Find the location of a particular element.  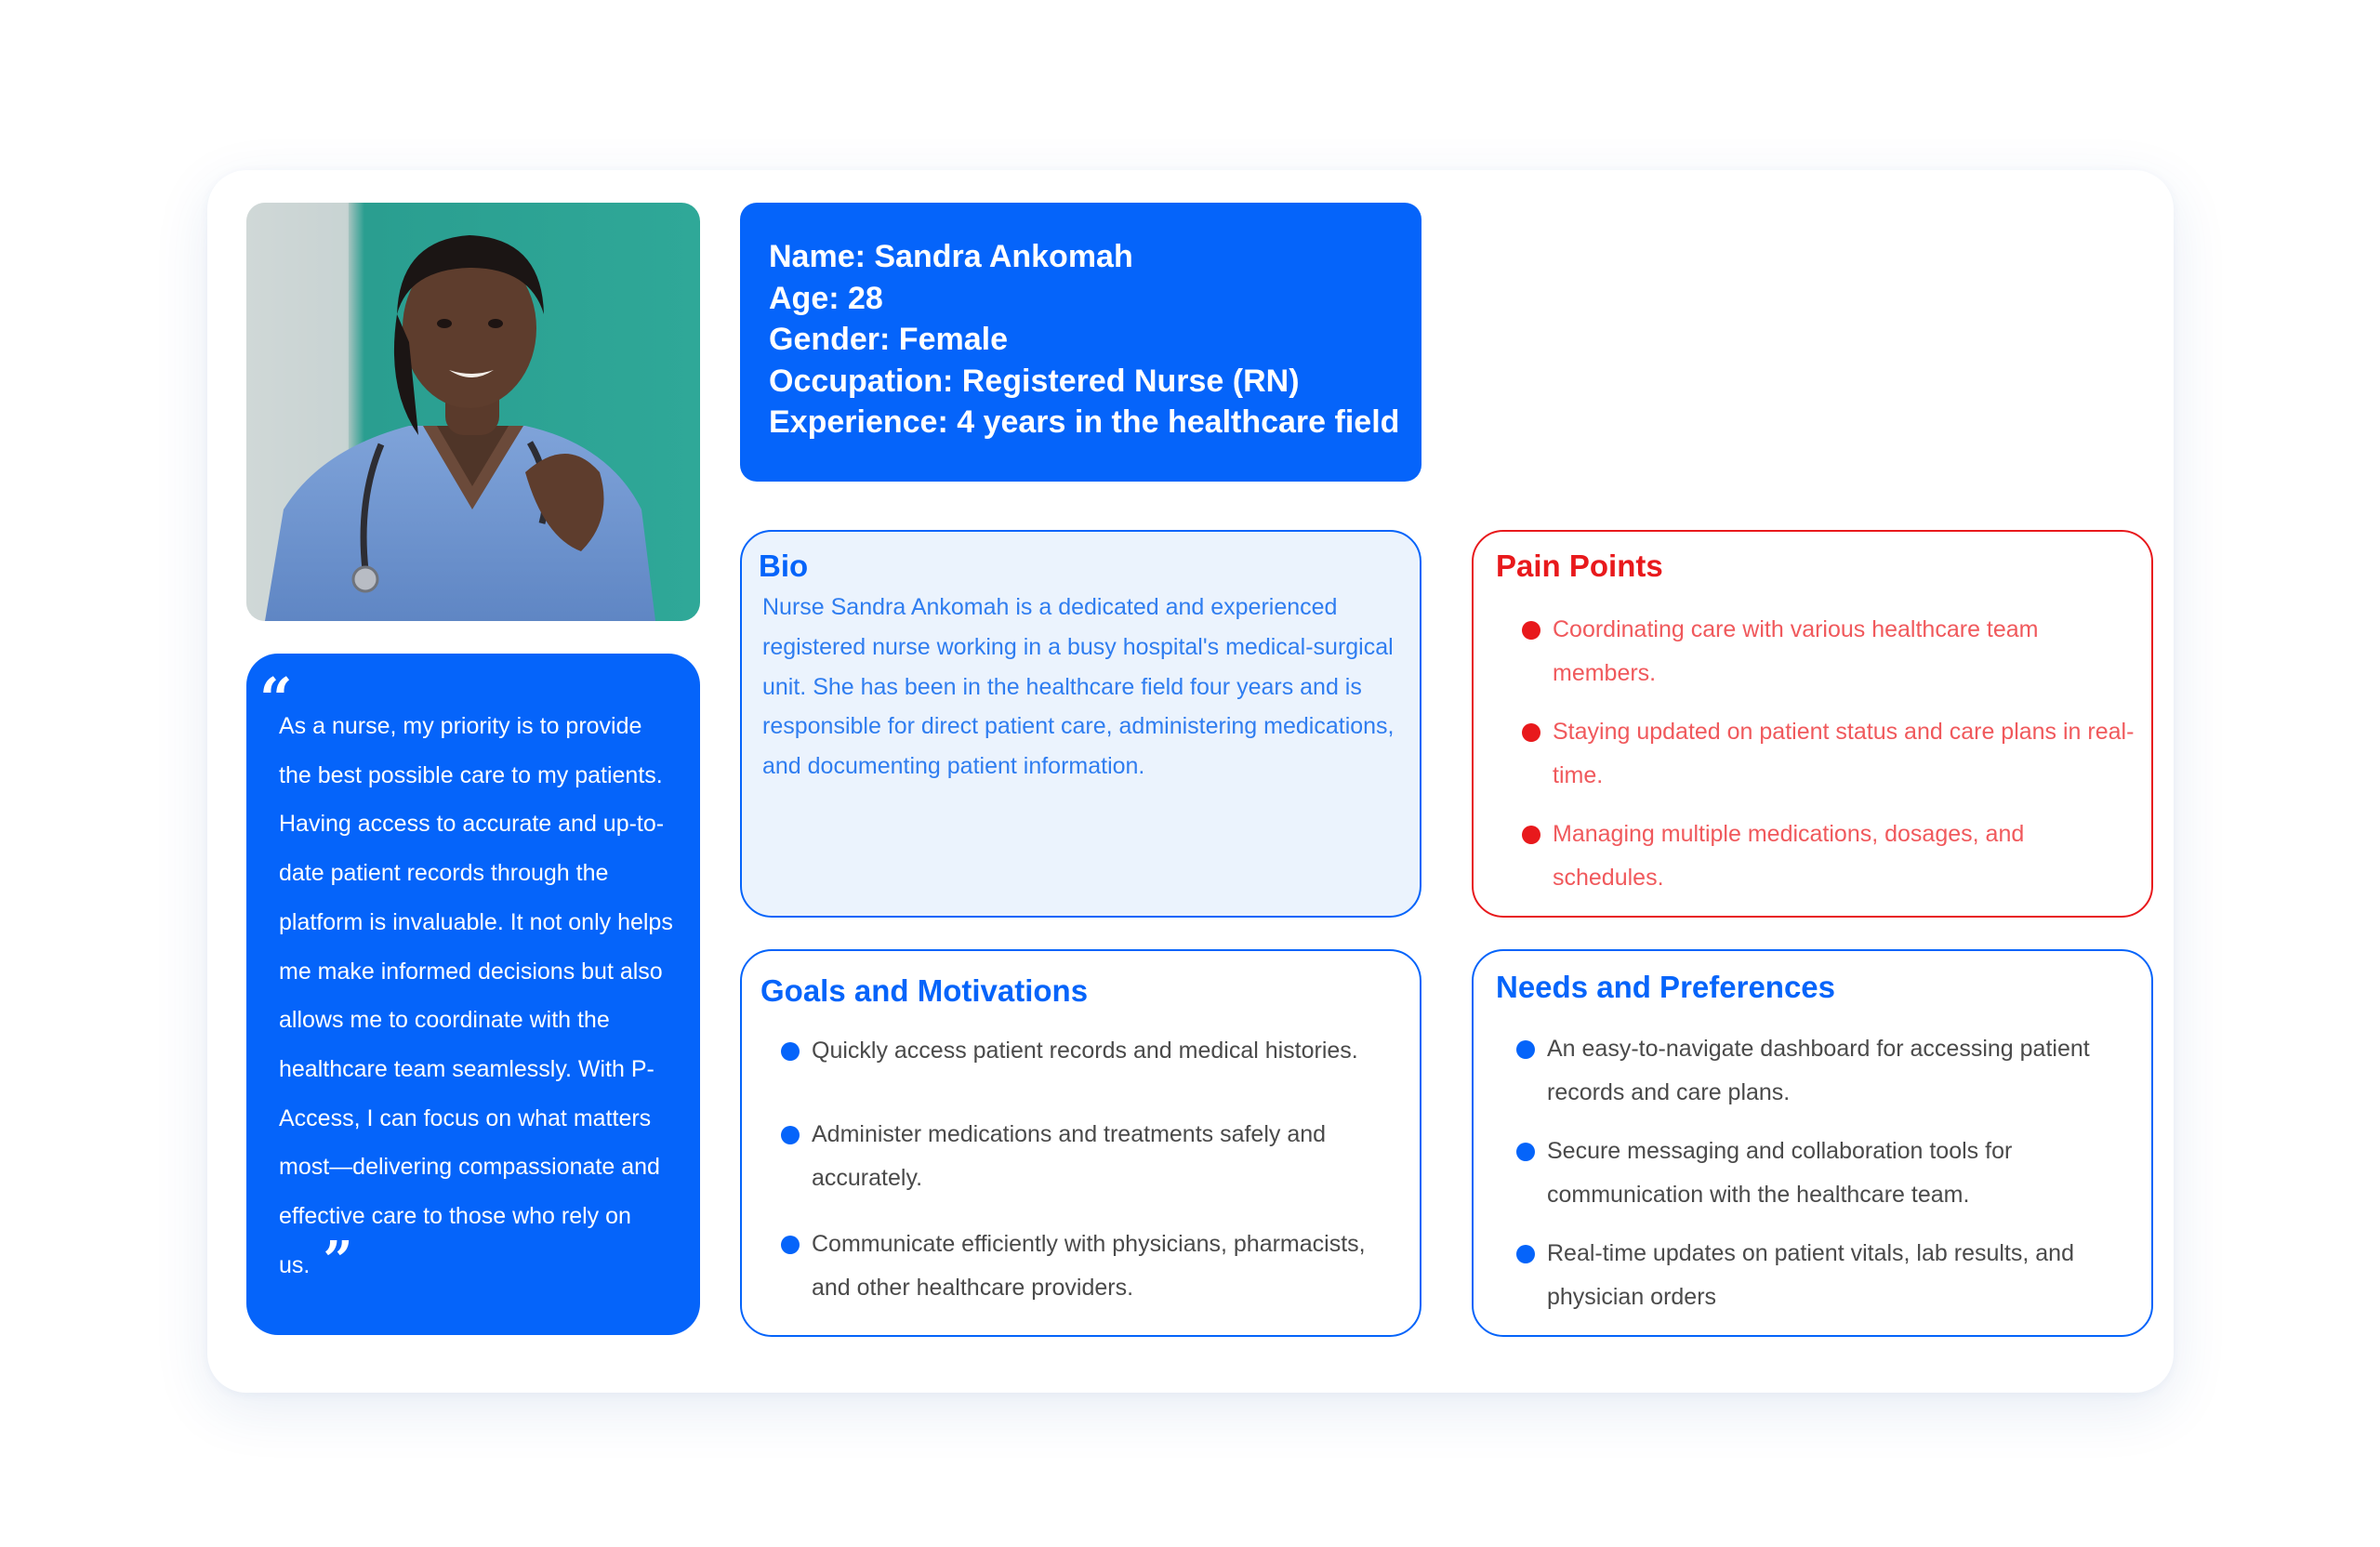

bio-title: Bio is located at coordinates (784, 566).